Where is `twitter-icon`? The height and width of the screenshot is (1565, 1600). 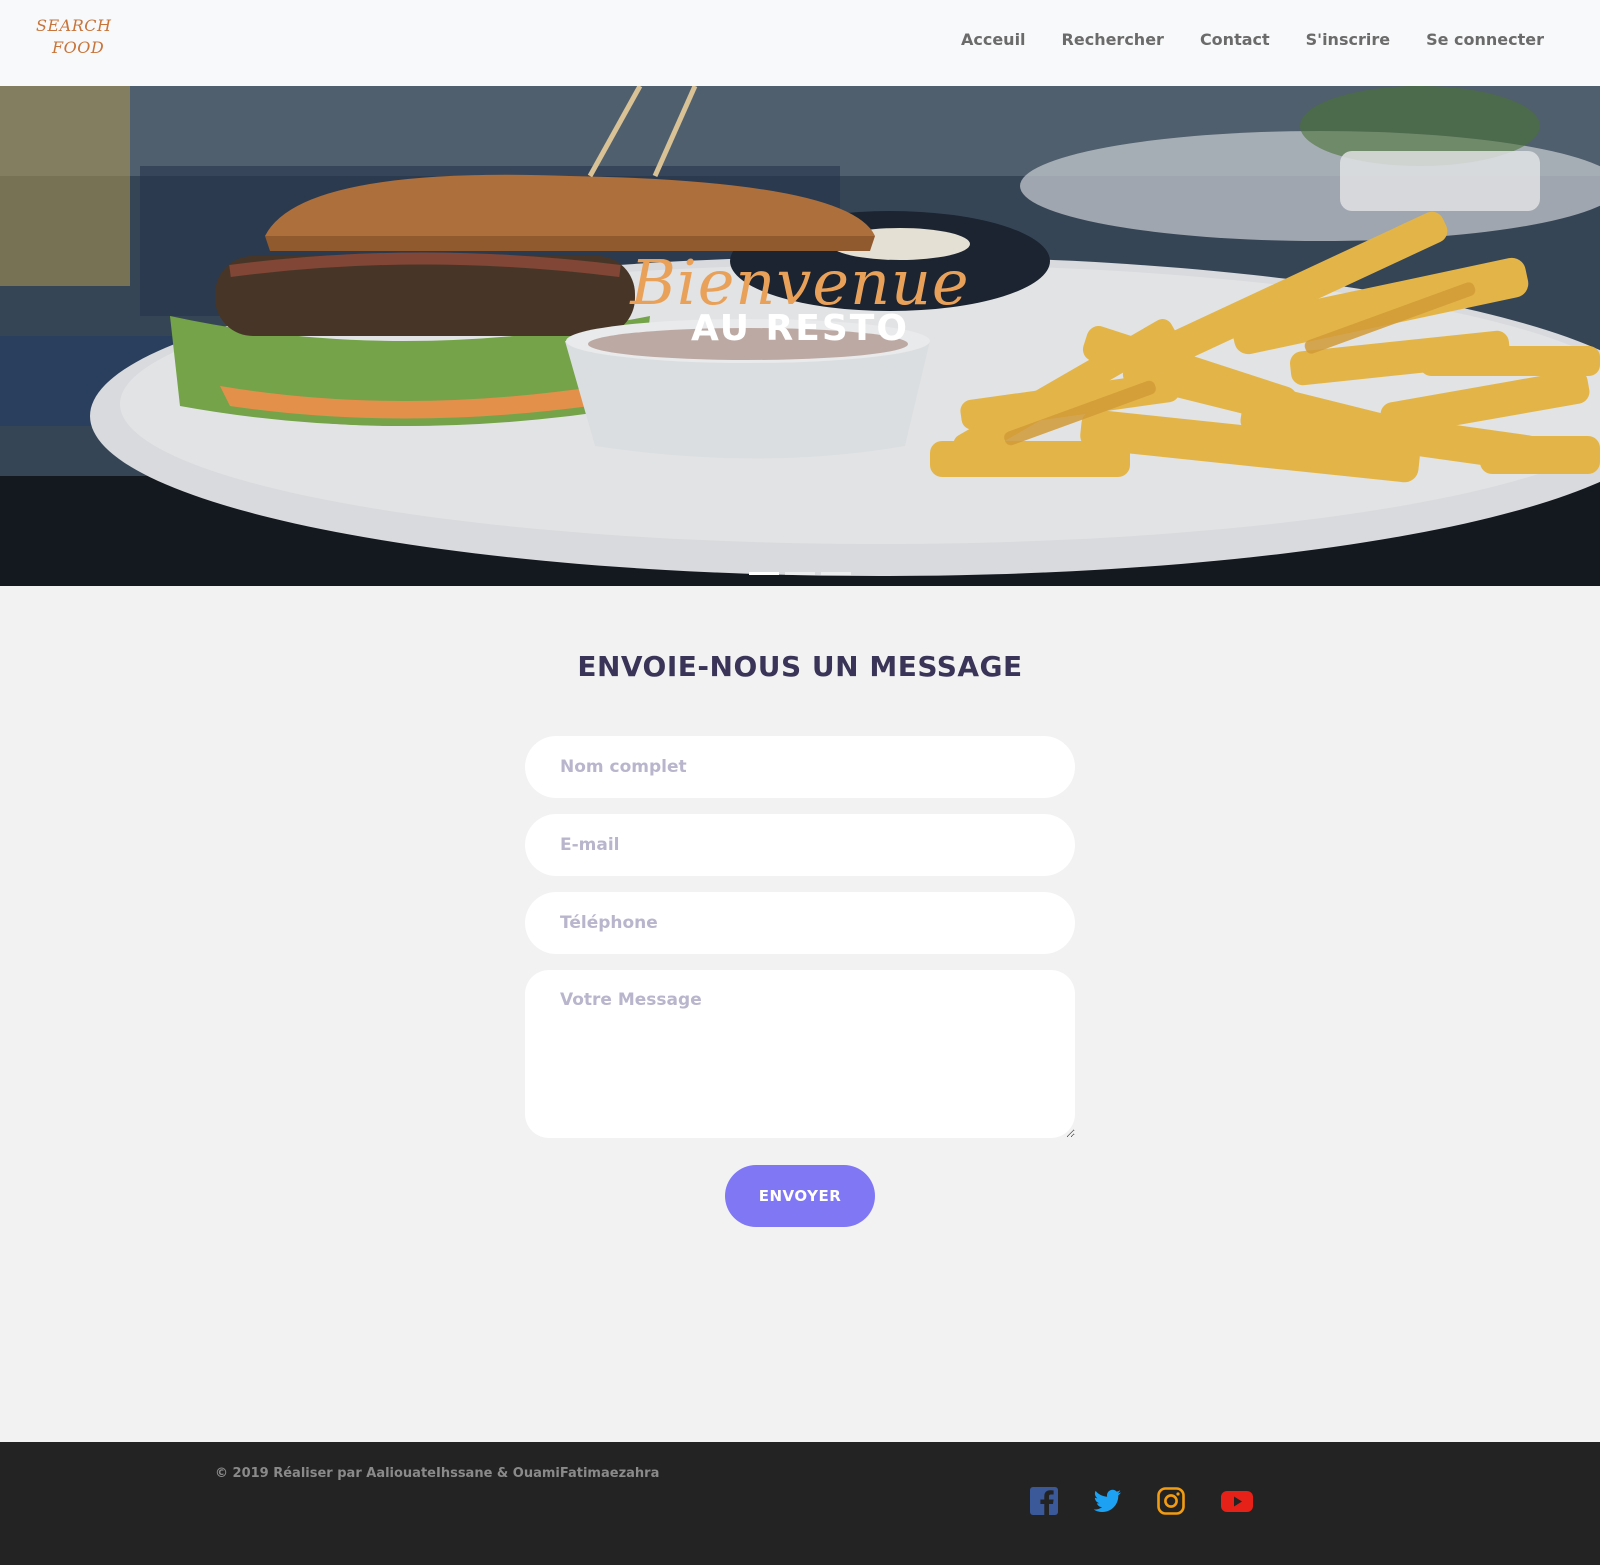
twitter-icon is located at coordinates (1107, 1501).